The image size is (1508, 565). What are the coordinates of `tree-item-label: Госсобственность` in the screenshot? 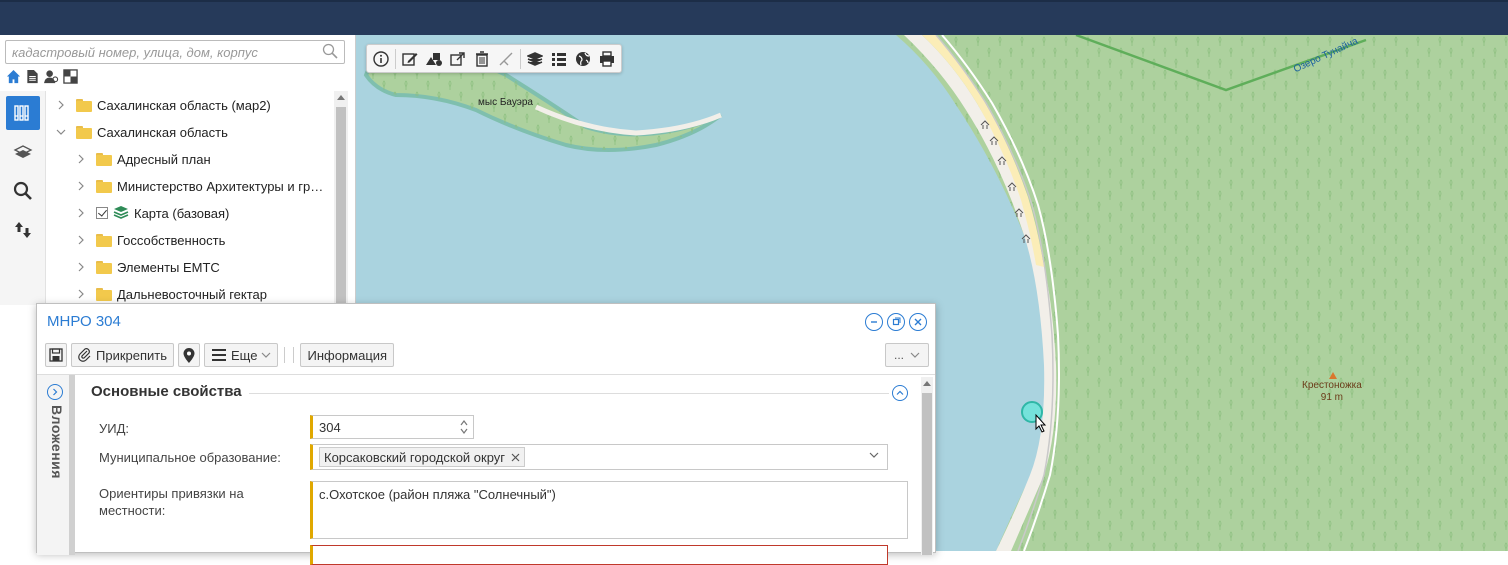 It's located at (171, 240).